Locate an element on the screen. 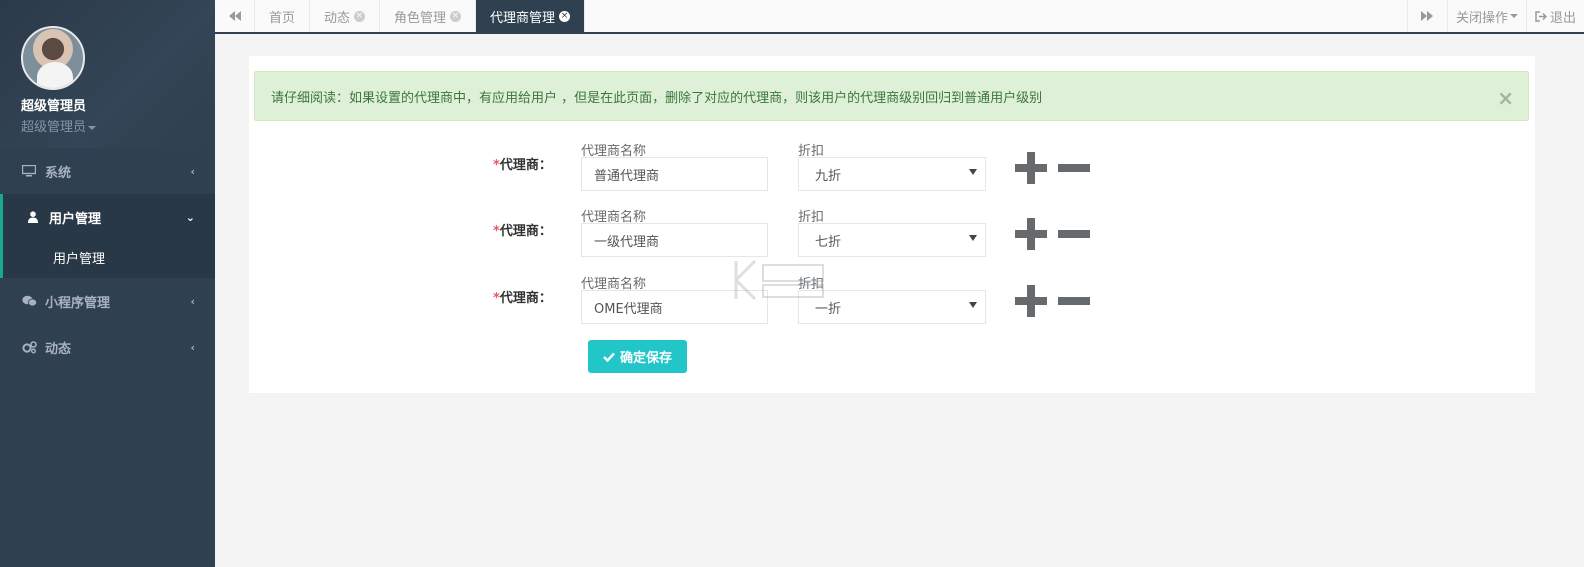 This screenshot has height=567, width=1584. sidebar-item-label: 小程序管理 is located at coordinates (78, 303).